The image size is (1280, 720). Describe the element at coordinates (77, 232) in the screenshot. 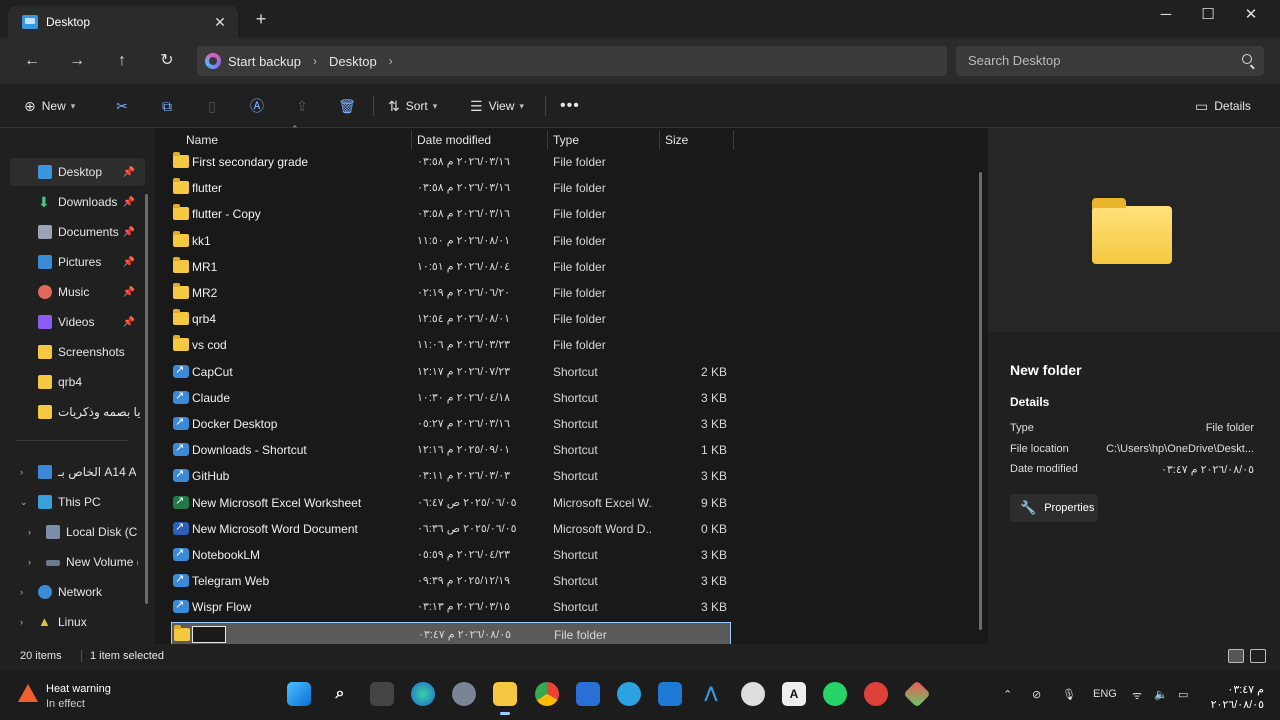

I see `sidebar-item-documents: Documents 📌` at that location.